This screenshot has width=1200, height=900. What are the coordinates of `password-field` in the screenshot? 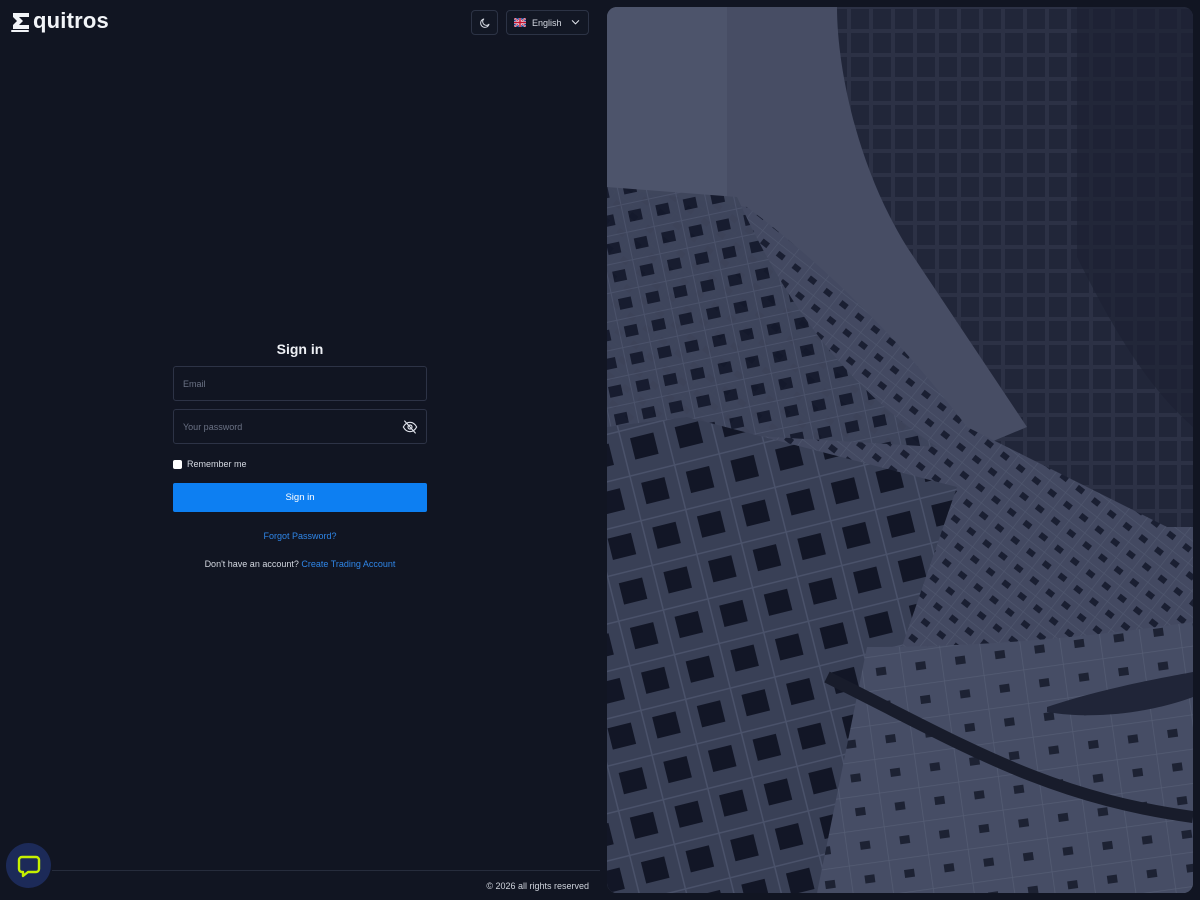 It's located at (300, 426).